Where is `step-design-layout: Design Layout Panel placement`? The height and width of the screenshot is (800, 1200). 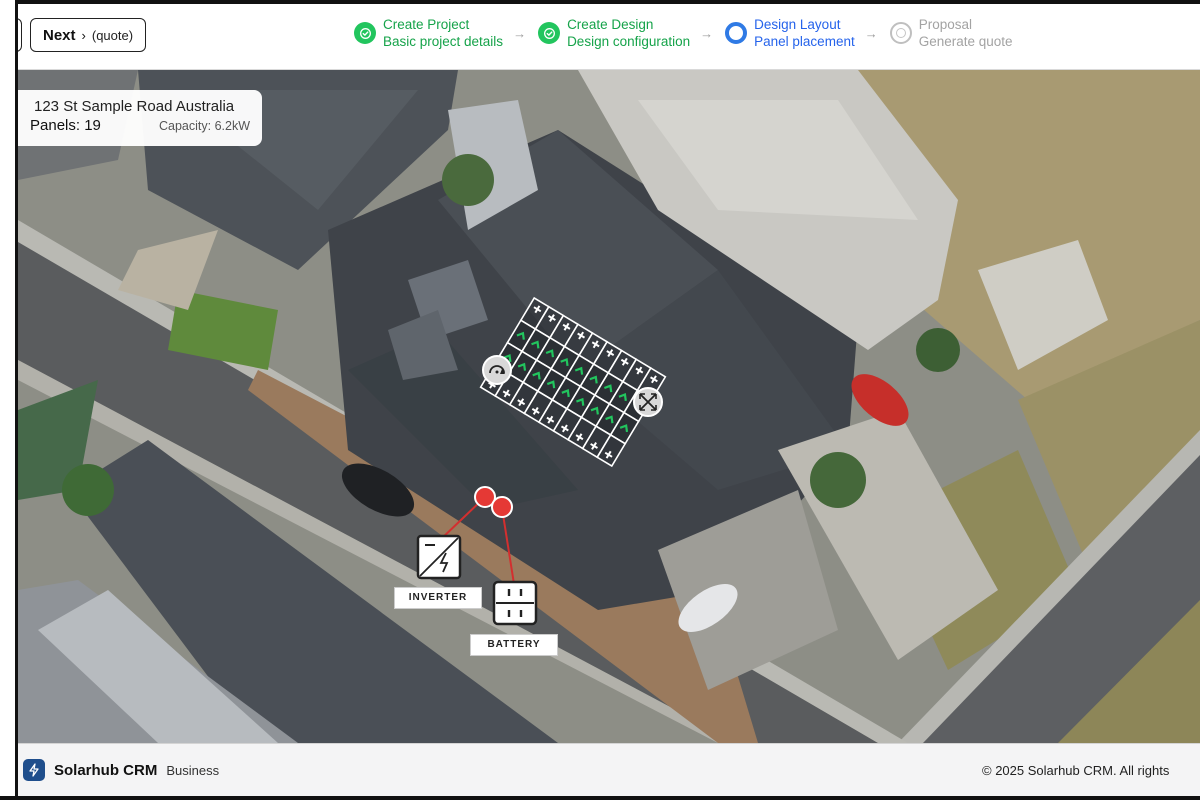 step-design-layout: Design Layout Panel placement is located at coordinates (790, 33).